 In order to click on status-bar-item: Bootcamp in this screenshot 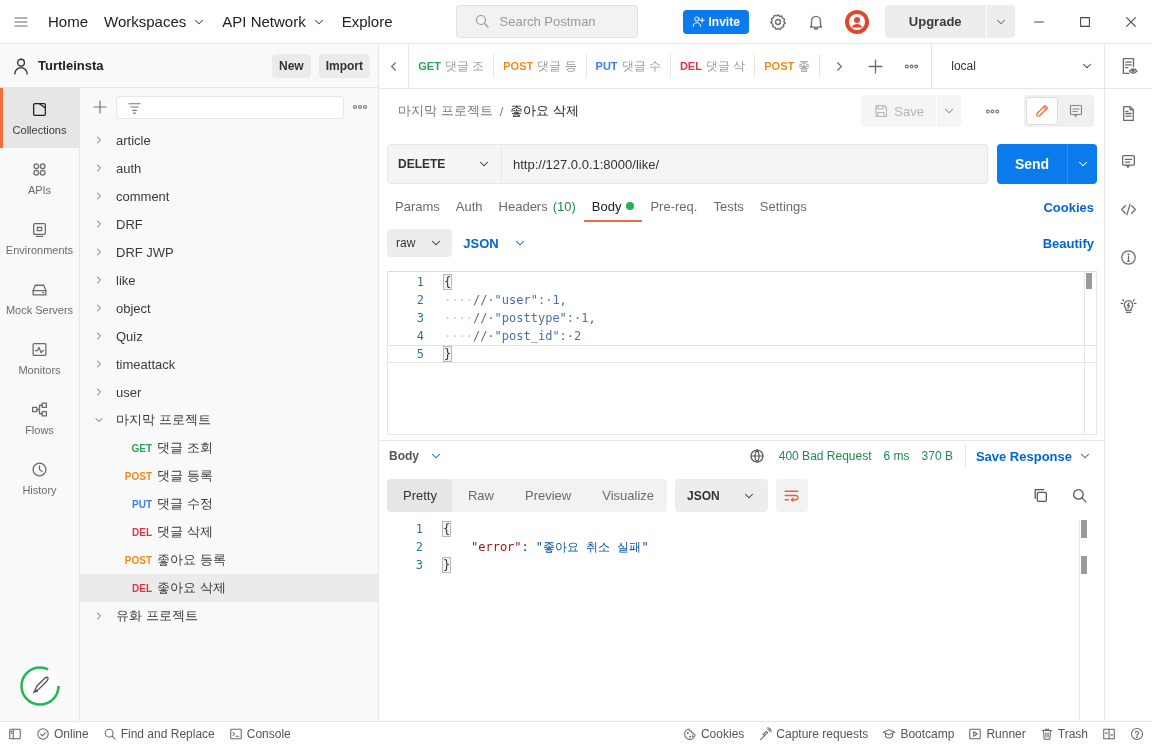, I will do `click(918, 733)`.